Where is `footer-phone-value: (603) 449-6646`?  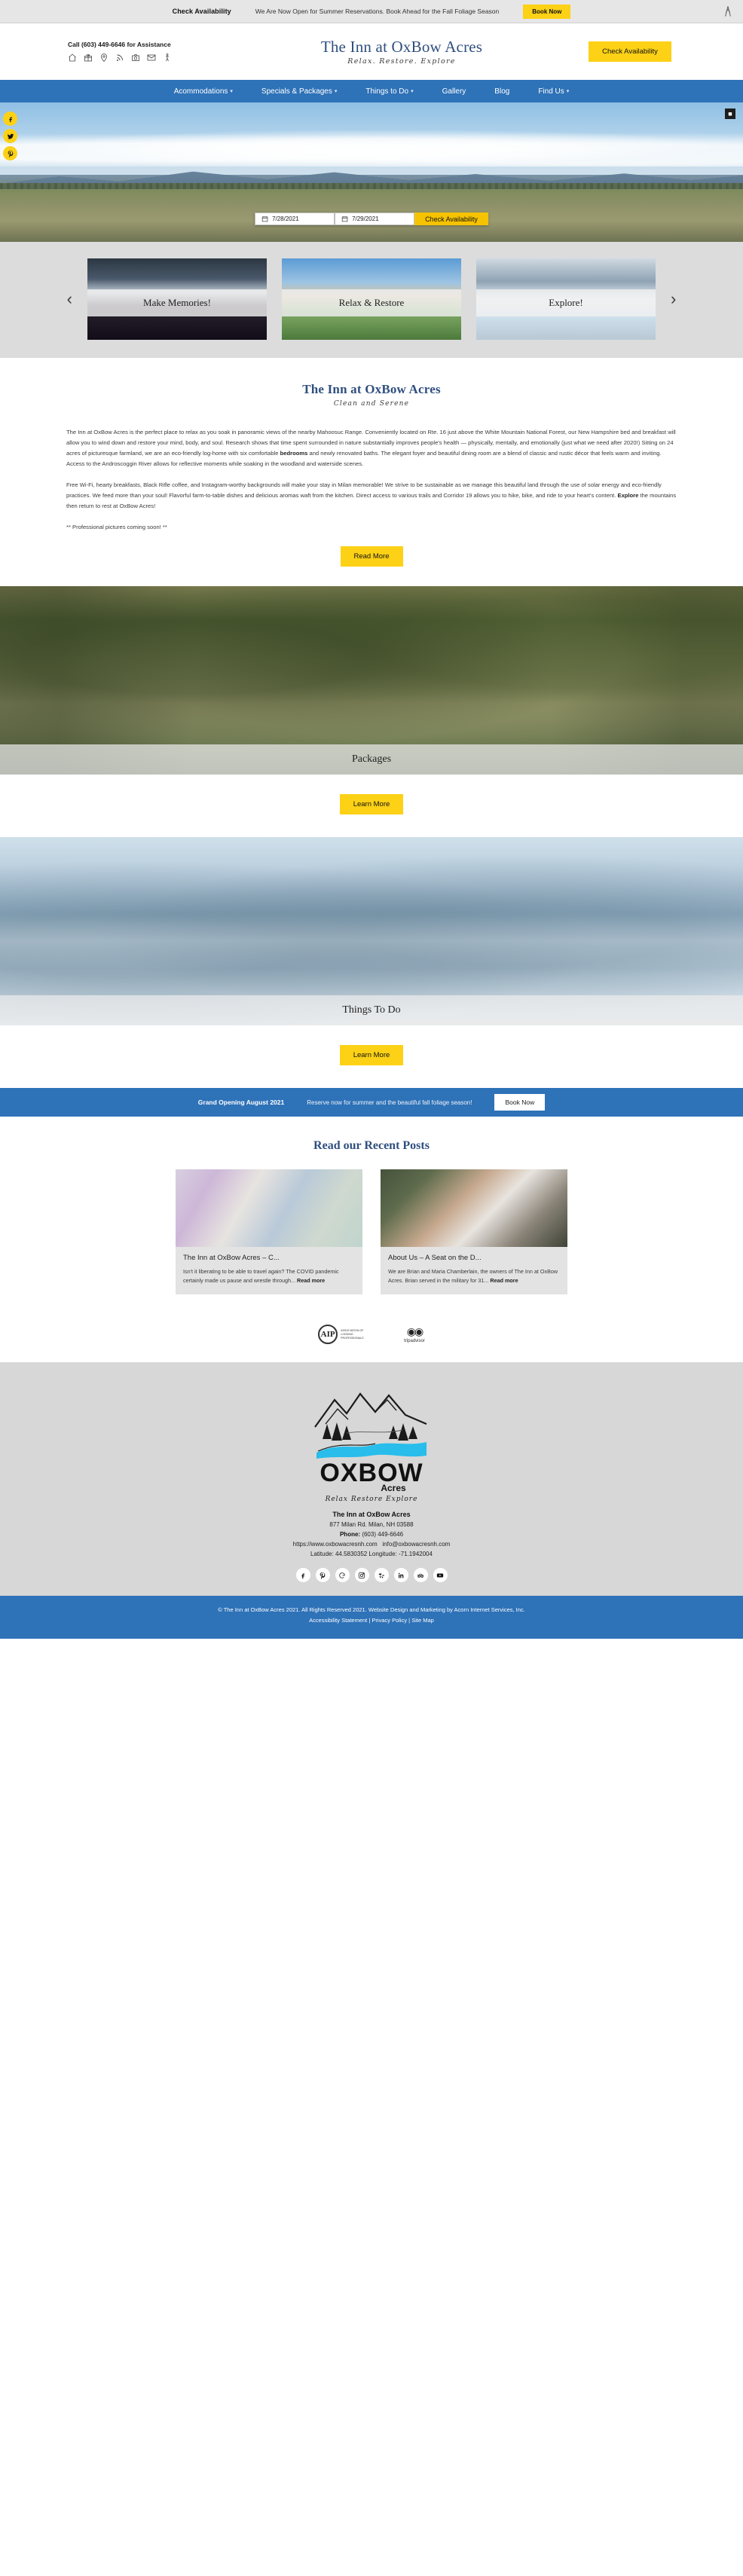 footer-phone-value: (603) 449-6646 is located at coordinates (382, 1534).